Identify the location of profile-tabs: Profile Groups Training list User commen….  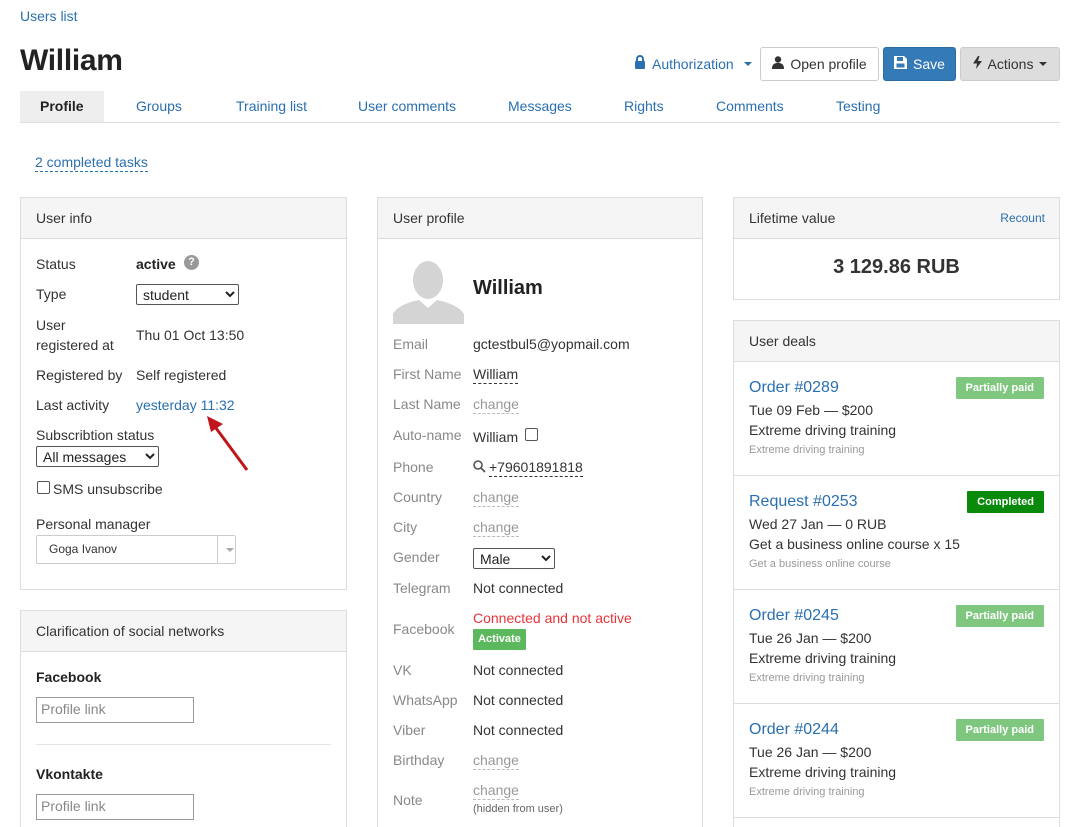
(540, 107).